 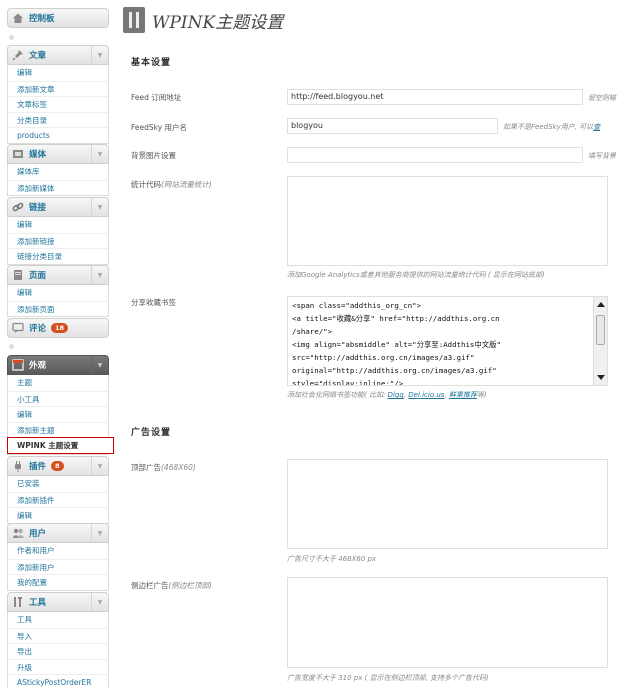 I want to click on submenu-item: products, so click(x=58, y=135).